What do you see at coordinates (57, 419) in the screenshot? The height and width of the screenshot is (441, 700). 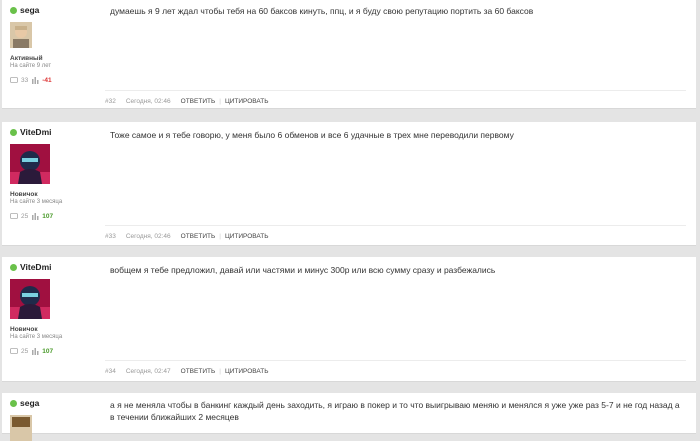 I see `post-author: sega` at bounding box center [57, 419].